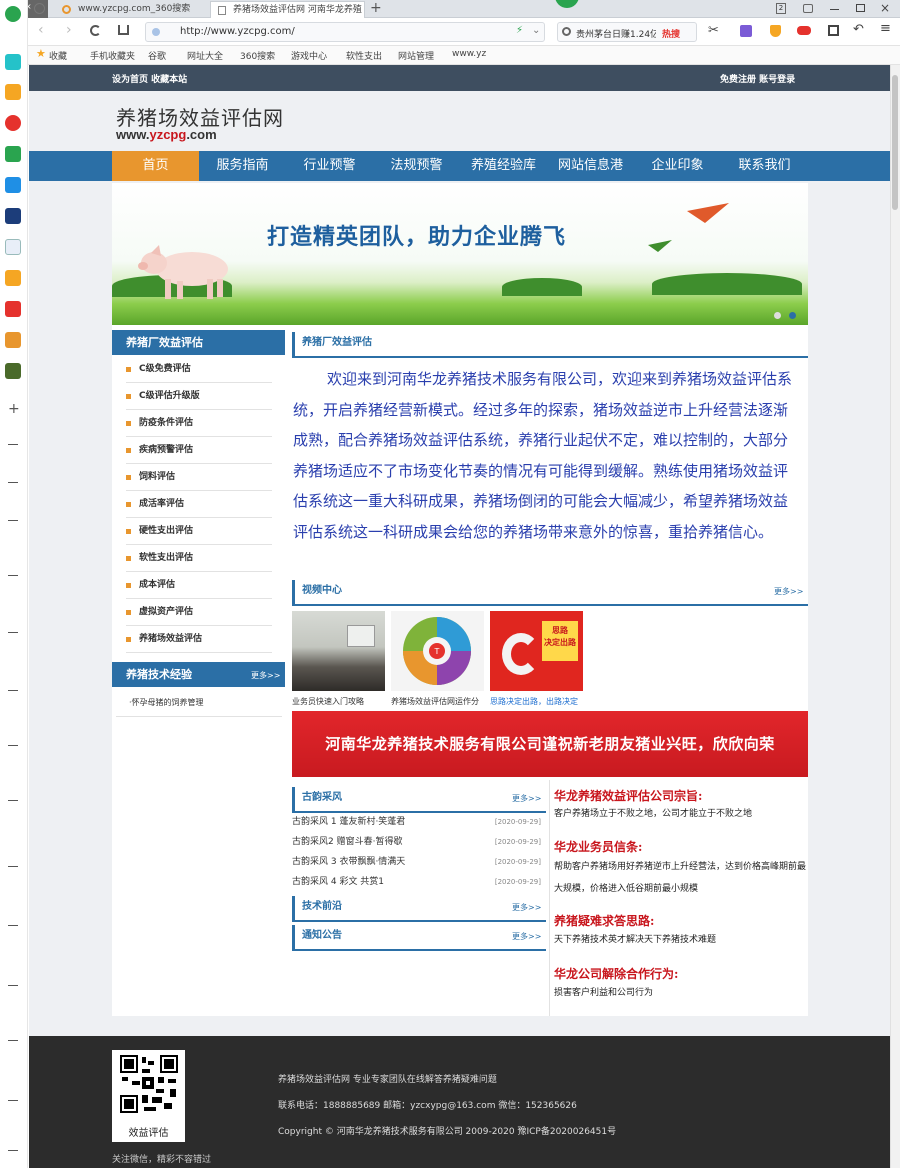  Describe the element at coordinates (746, 31) in the screenshot. I see `extension-icon` at that location.